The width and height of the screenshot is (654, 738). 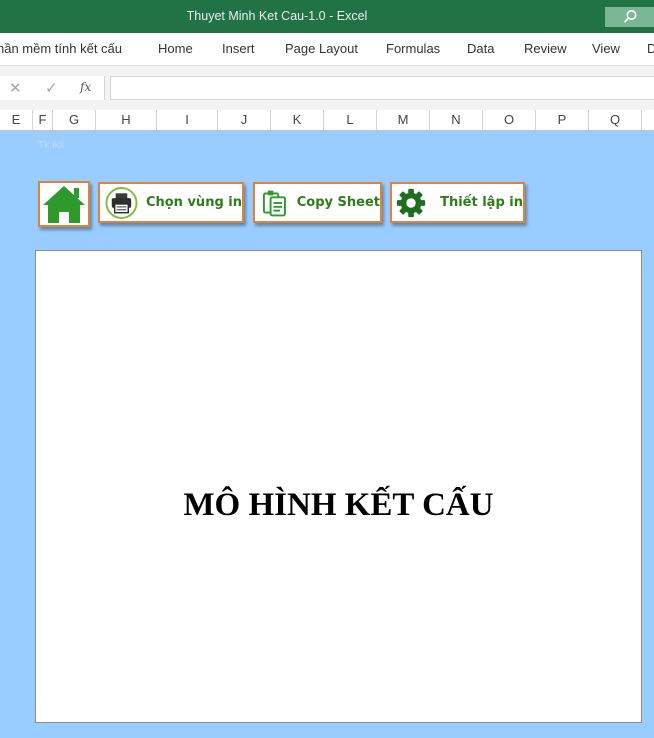 I want to click on column-header: J, so click(x=244, y=120).